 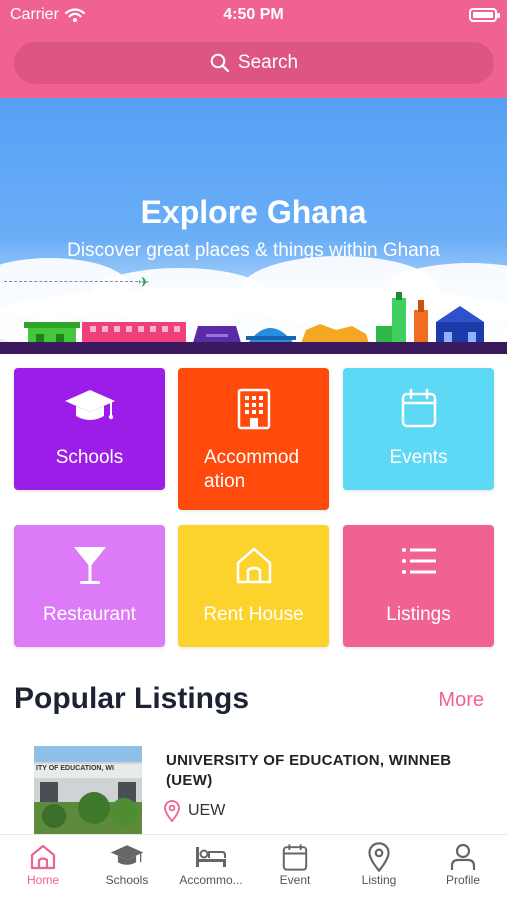 I want to click on tab-label: Home, so click(x=42, y=880).